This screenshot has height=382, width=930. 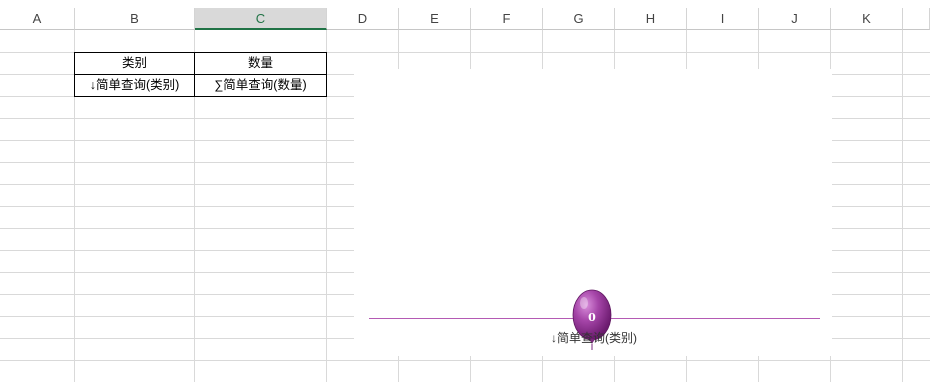 I want to click on column-header-g: G, so click(x=579, y=19).